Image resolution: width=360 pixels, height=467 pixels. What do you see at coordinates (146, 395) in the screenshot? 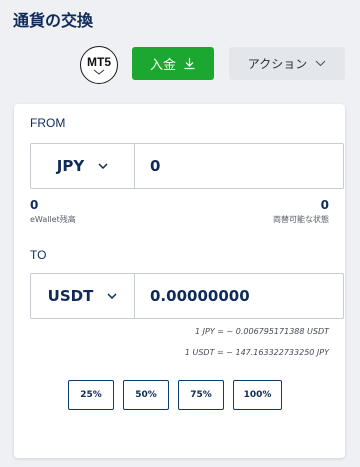
I see `percent-50-button: 50%` at bounding box center [146, 395].